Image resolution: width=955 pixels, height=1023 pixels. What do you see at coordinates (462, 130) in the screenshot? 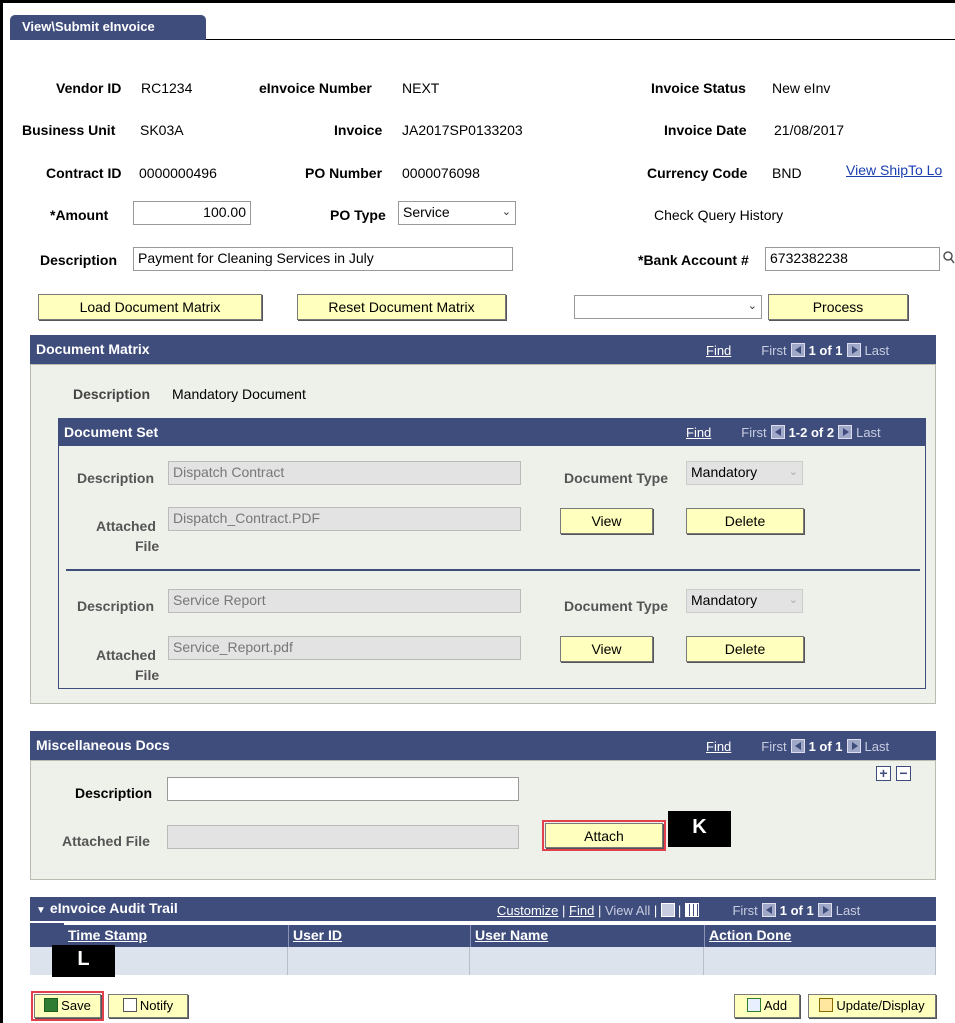
I see `invoice-value: JA2017SP0133203` at bounding box center [462, 130].